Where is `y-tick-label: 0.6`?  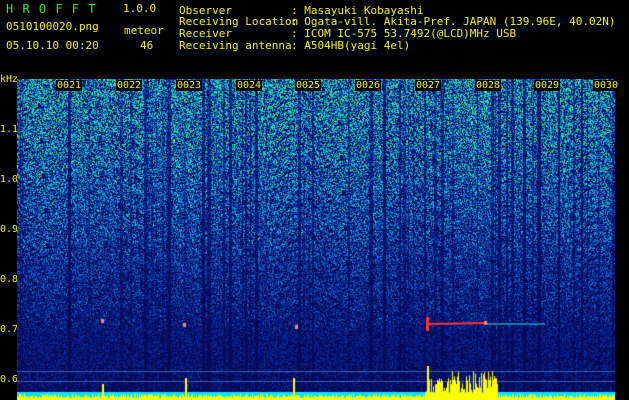 y-tick-label: 0.6 is located at coordinates (9, 379).